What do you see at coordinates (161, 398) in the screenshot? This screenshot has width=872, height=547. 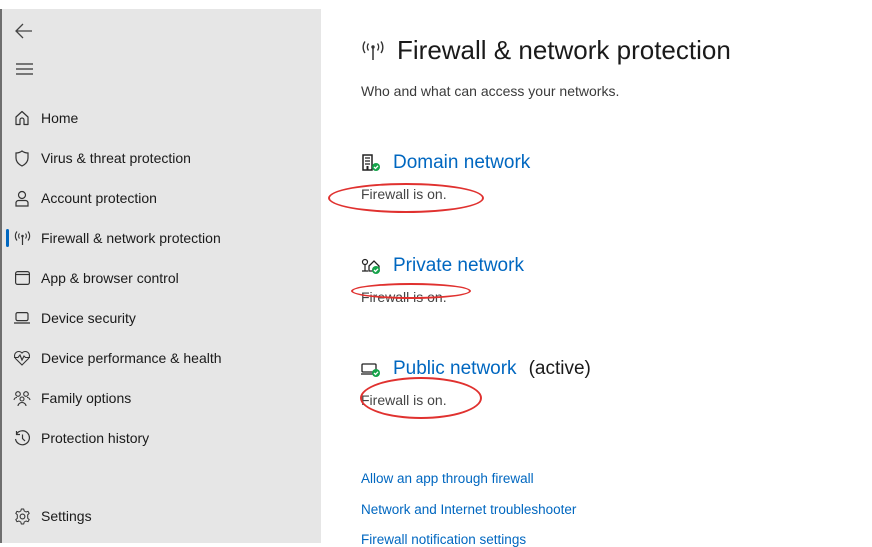 I see `sidebar-item-family-options: Family options` at bounding box center [161, 398].